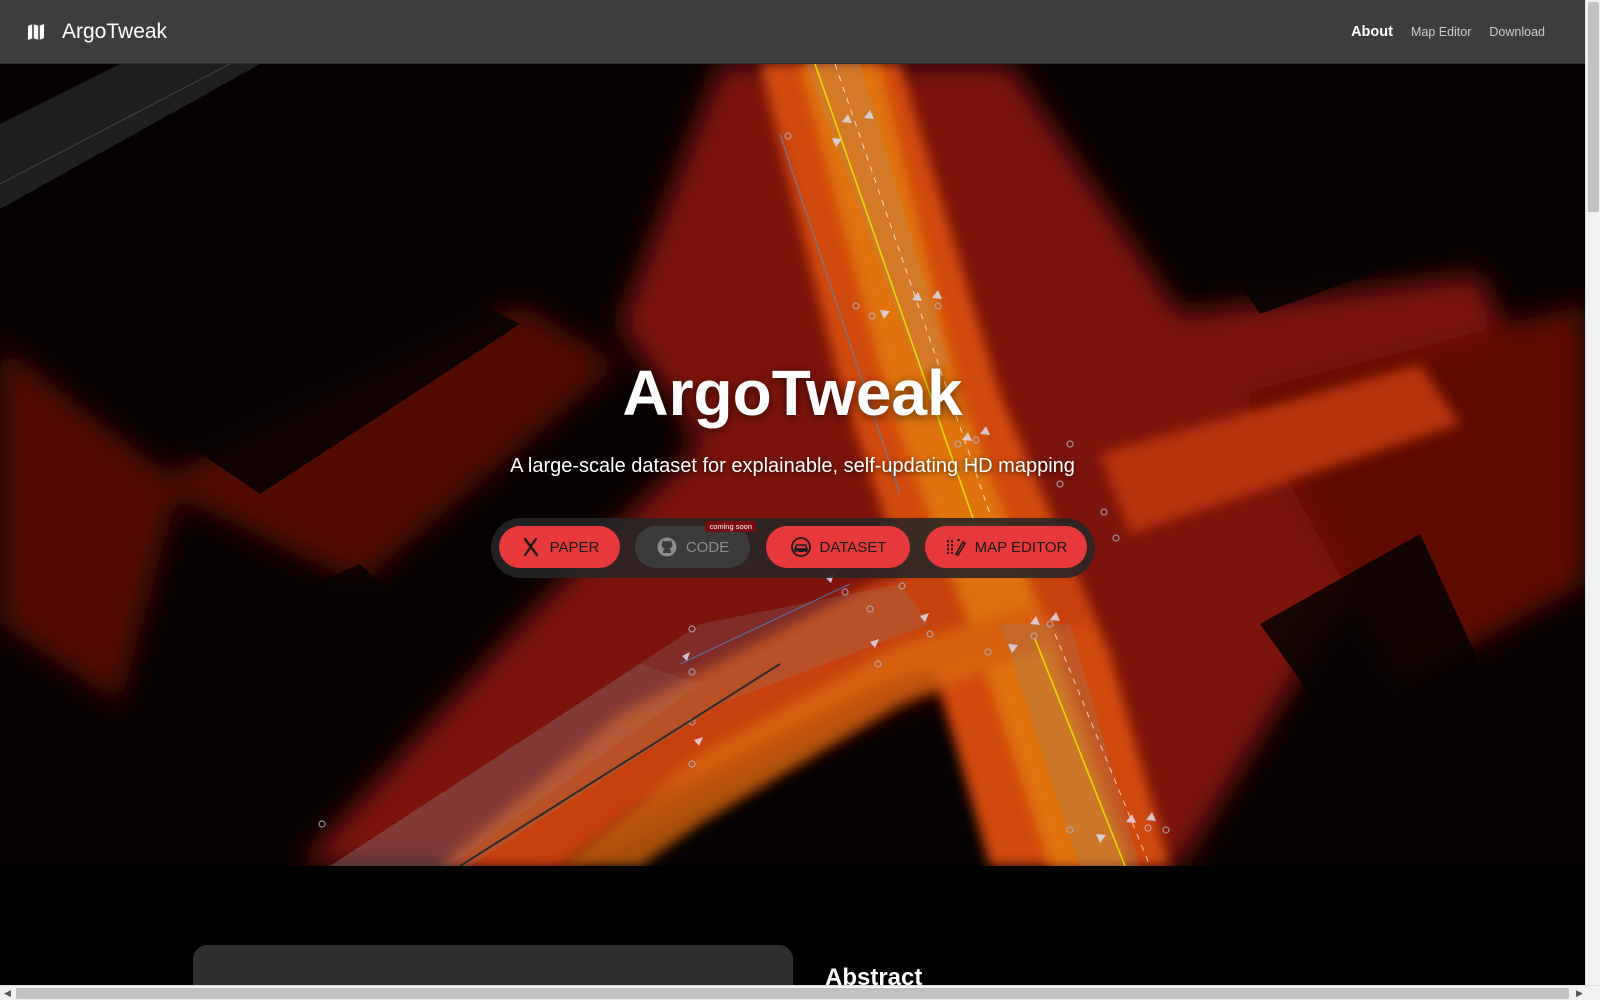 The height and width of the screenshot is (1000, 1600). What do you see at coordinates (956, 548) in the screenshot?
I see `pen-tool-icon` at bounding box center [956, 548].